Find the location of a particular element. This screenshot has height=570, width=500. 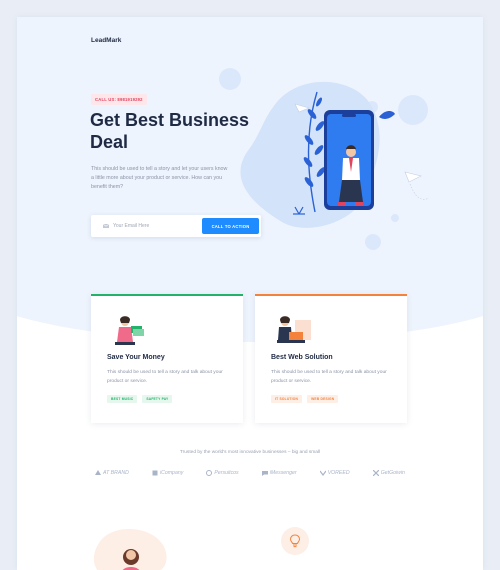

card-tags: IT SOLUTION WEB DESIGN is located at coordinates (305, 399).